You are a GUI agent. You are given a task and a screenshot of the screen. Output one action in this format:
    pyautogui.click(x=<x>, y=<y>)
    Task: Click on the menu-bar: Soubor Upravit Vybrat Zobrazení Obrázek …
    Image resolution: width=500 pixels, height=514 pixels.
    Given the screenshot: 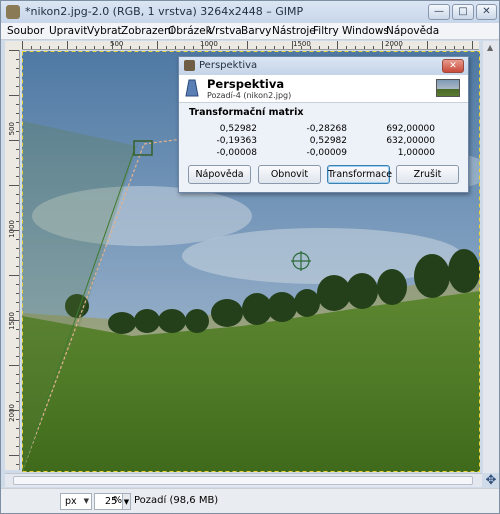 What is the action you would take?
    pyautogui.click(x=250, y=31)
    